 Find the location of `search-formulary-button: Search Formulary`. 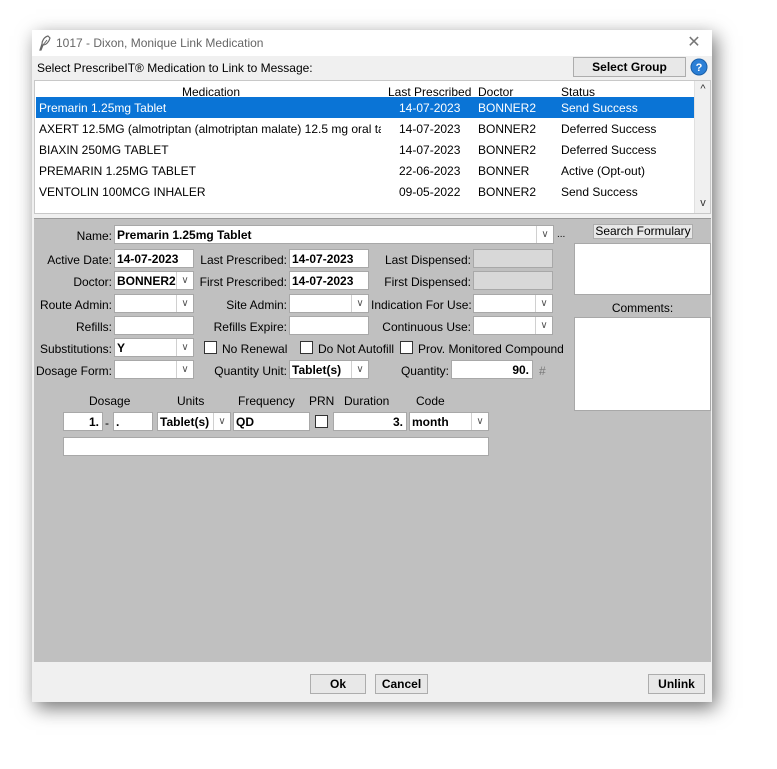

search-formulary-button: Search Formulary is located at coordinates (643, 231).